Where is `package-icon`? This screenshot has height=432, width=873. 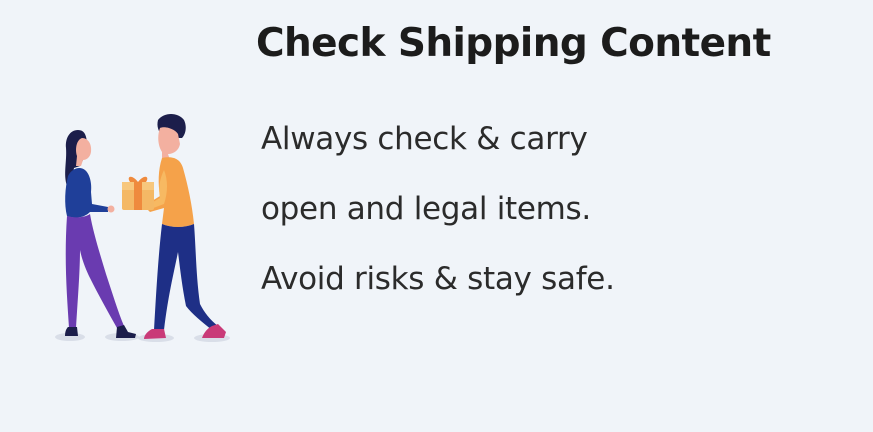
package-icon is located at coordinates (138, 193).